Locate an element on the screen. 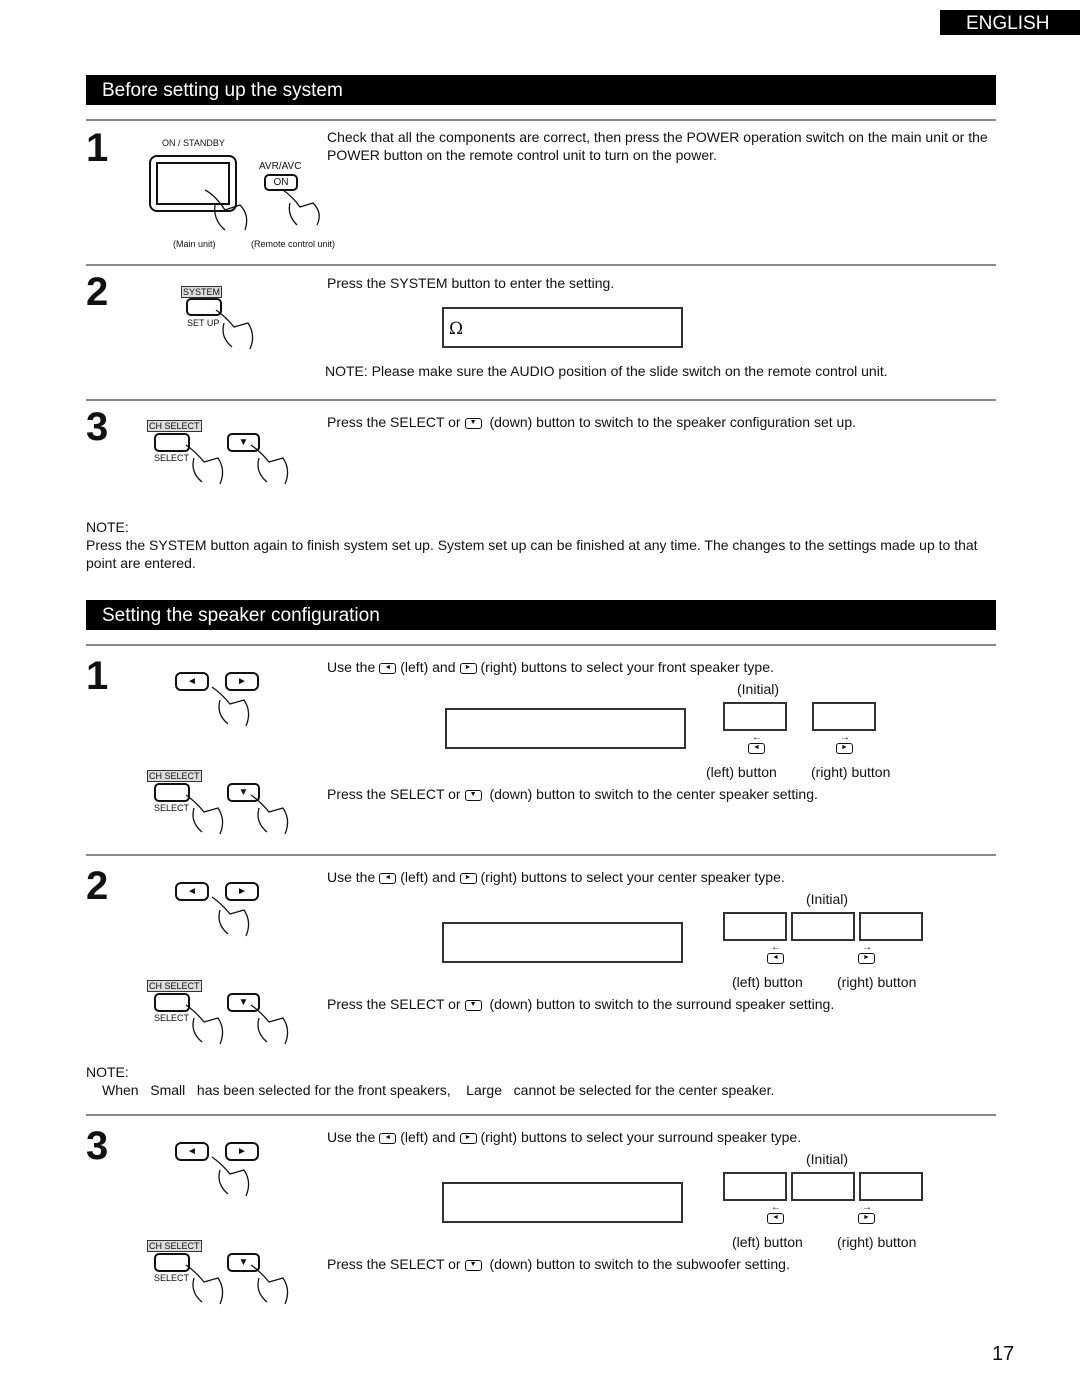 This screenshot has height=1399, width=1080. section-title-before-setup: Before setting up the system is located at coordinates (541, 90).